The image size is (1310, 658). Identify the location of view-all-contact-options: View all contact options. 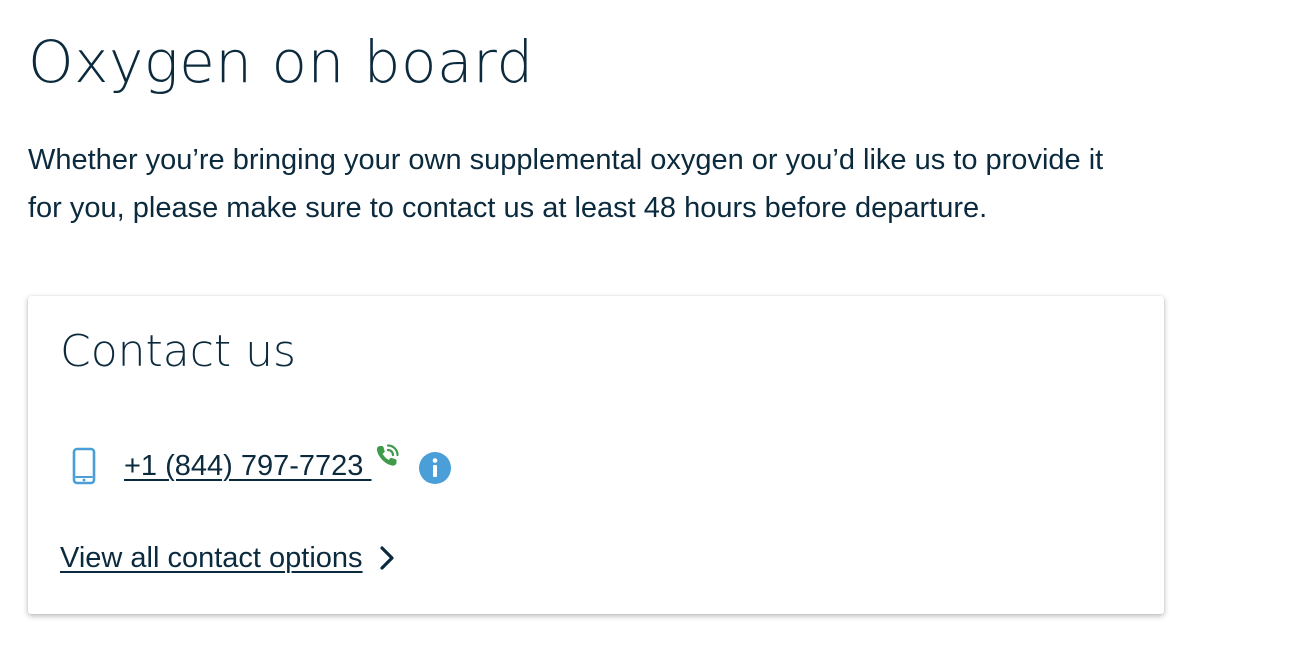
(228, 558).